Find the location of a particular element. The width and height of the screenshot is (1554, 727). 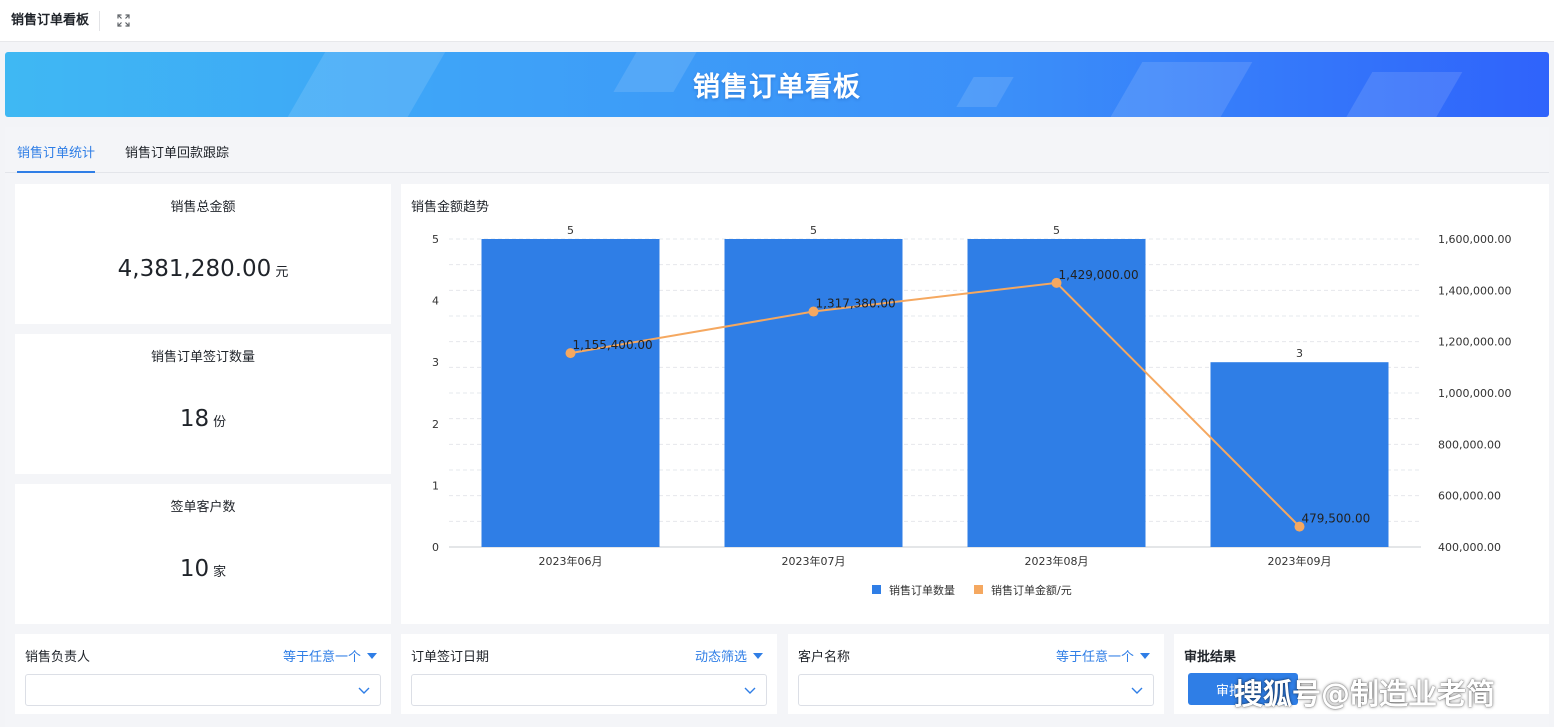

kpi-card-total-amount: 销售总金额 4,381,280.00 元 is located at coordinates (203, 254).